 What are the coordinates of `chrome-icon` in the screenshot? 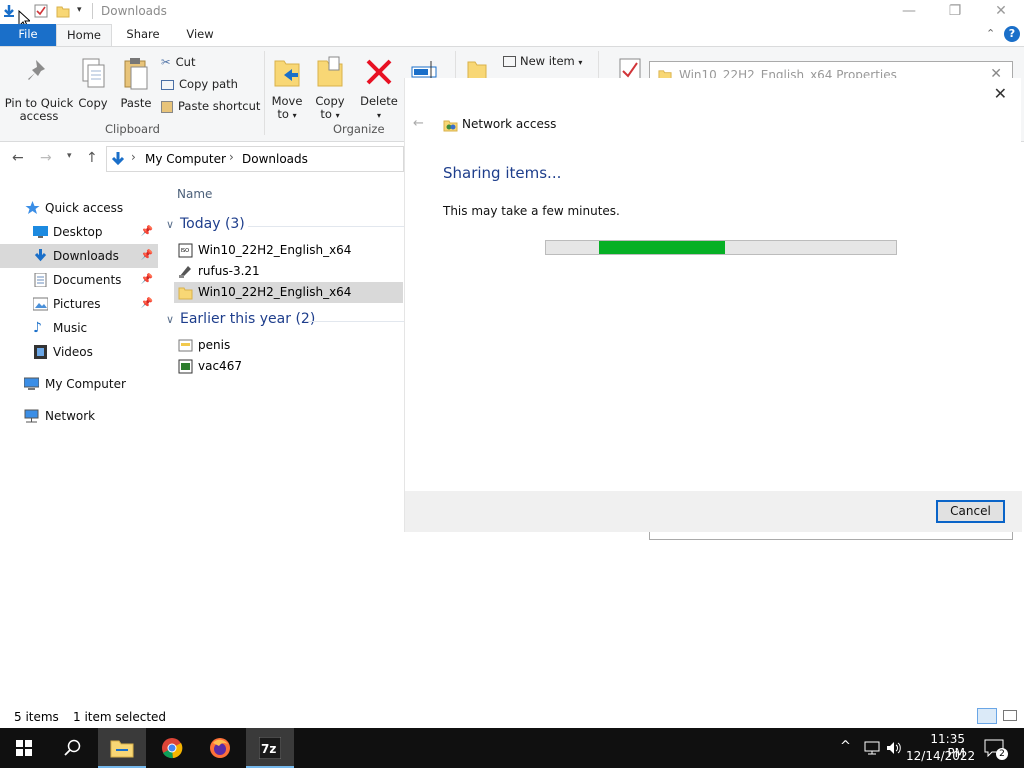 It's located at (172, 748).